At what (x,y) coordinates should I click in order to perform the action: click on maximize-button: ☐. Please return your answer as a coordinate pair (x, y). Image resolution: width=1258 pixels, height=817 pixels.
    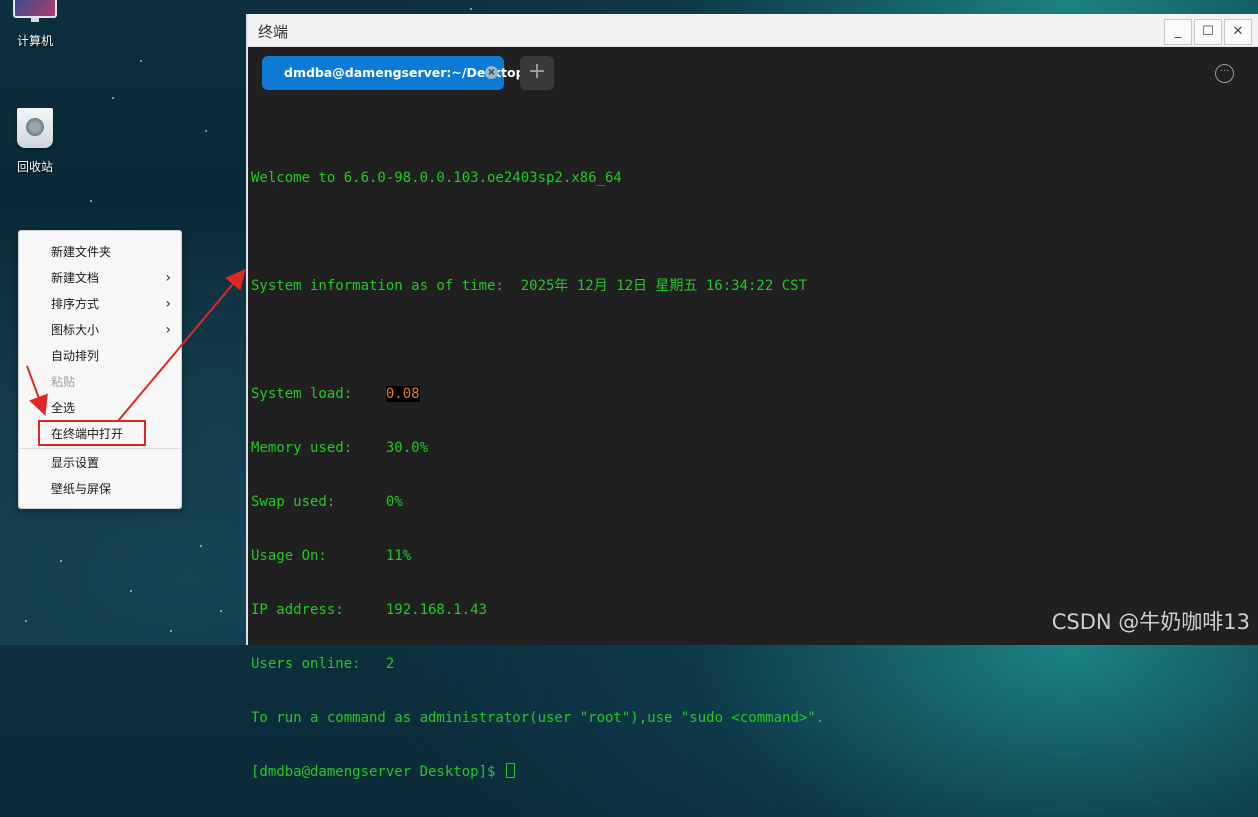
    Looking at the image, I should click on (1208, 32).